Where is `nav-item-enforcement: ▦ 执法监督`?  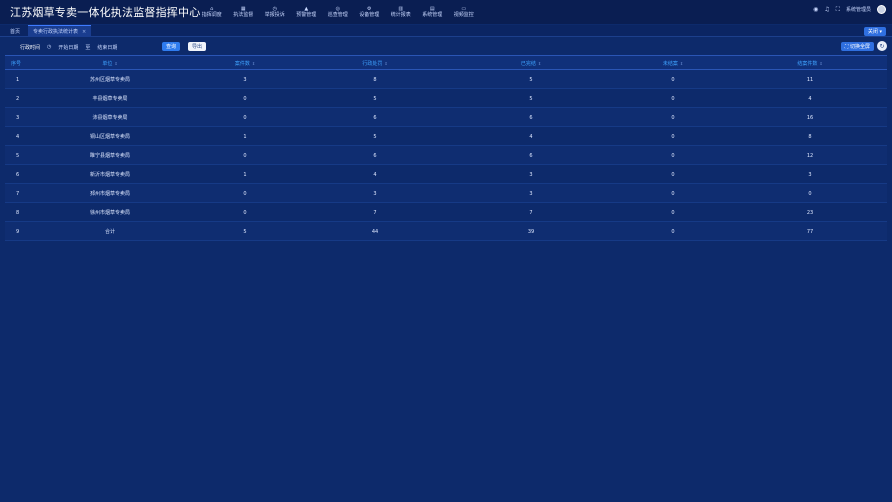
nav-item-enforcement: ▦ 执法监督 is located at coordinates (244, 12).